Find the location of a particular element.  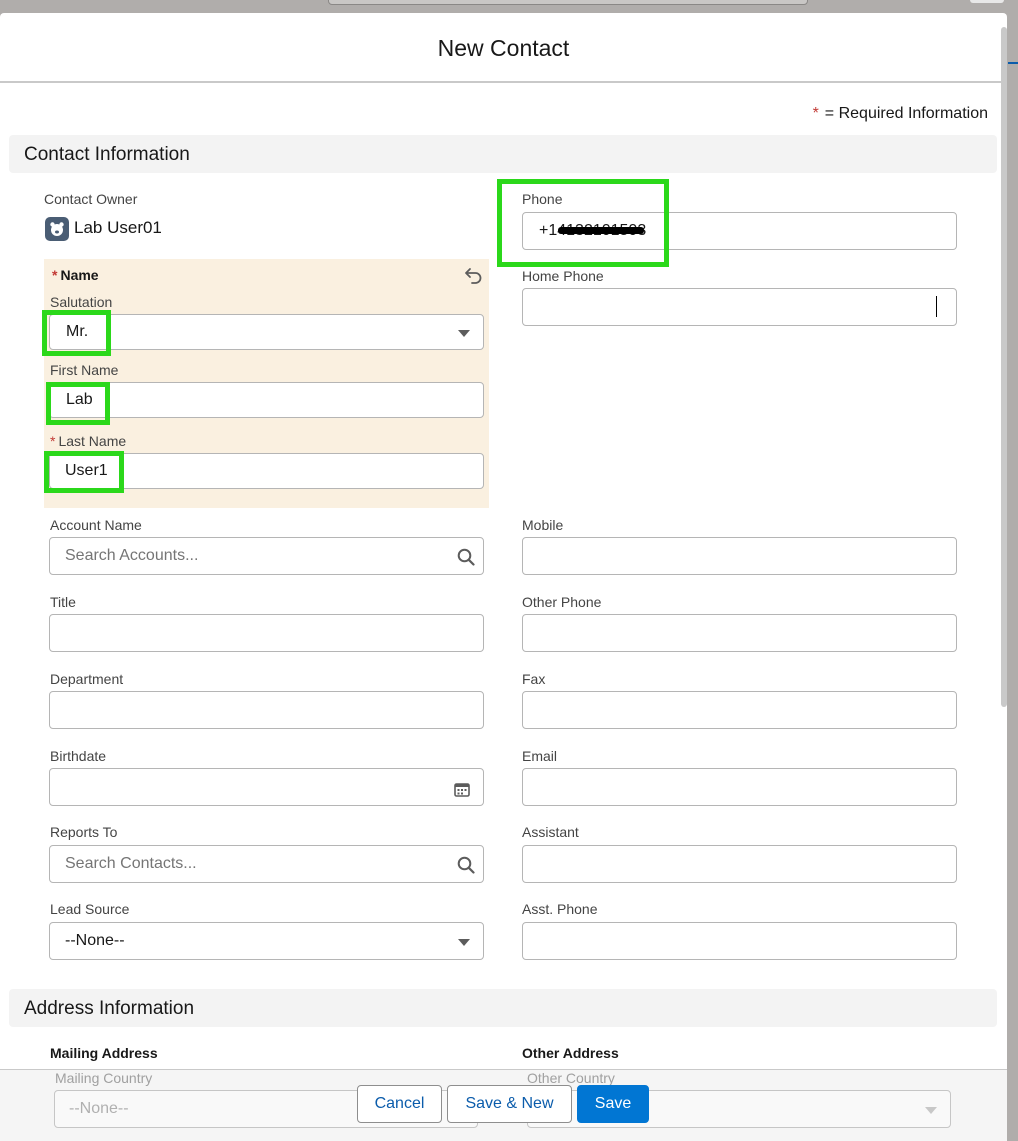

modal-title: New Contact is located at coordinates (503, 48).